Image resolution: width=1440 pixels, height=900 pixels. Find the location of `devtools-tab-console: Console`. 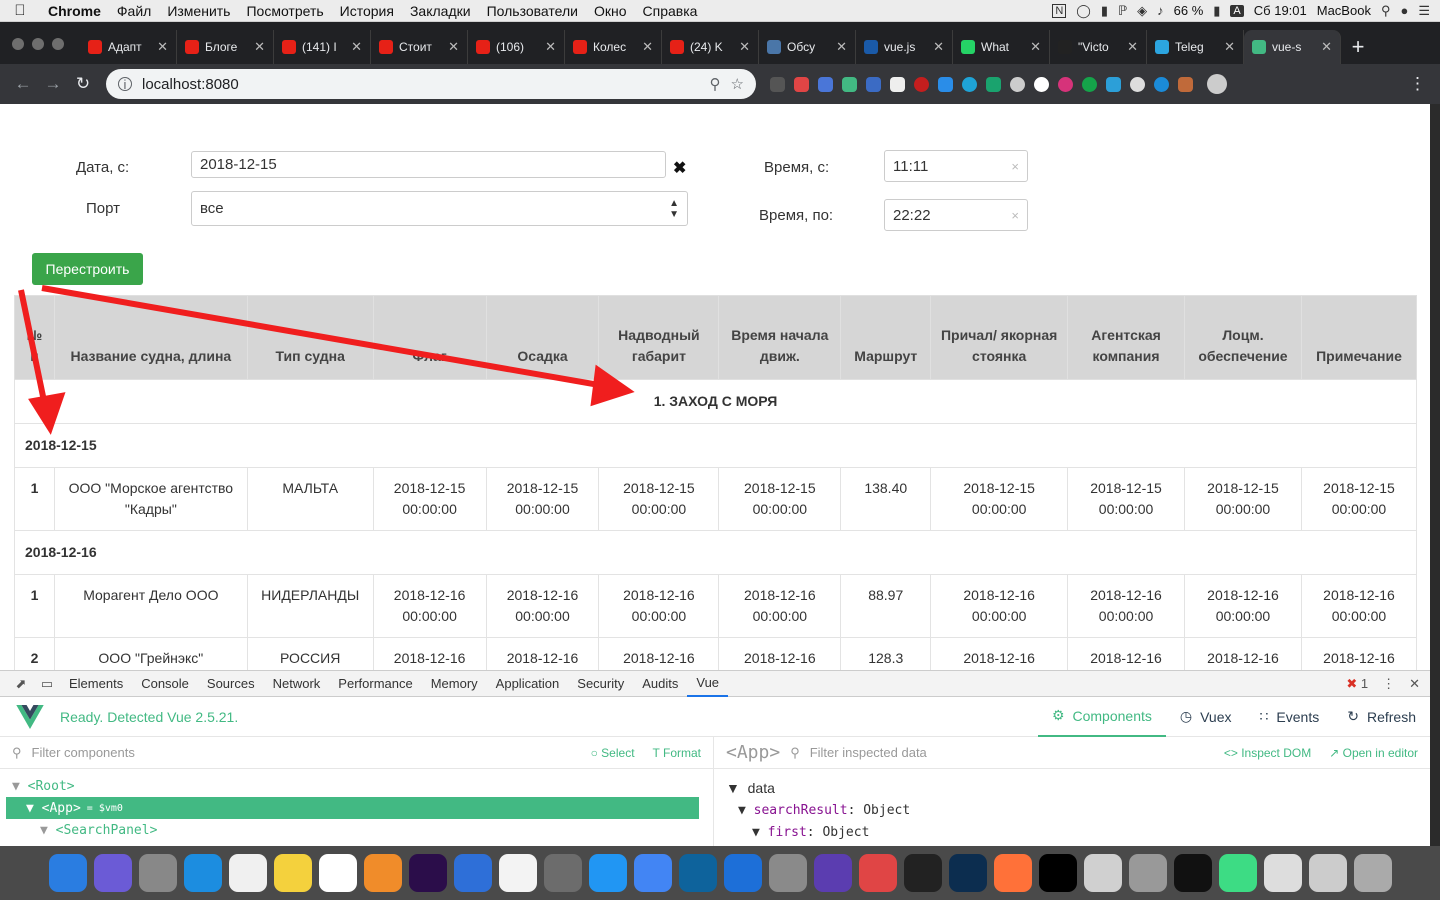

devtools-tab-console: Console is located at coordinates (165, 684).